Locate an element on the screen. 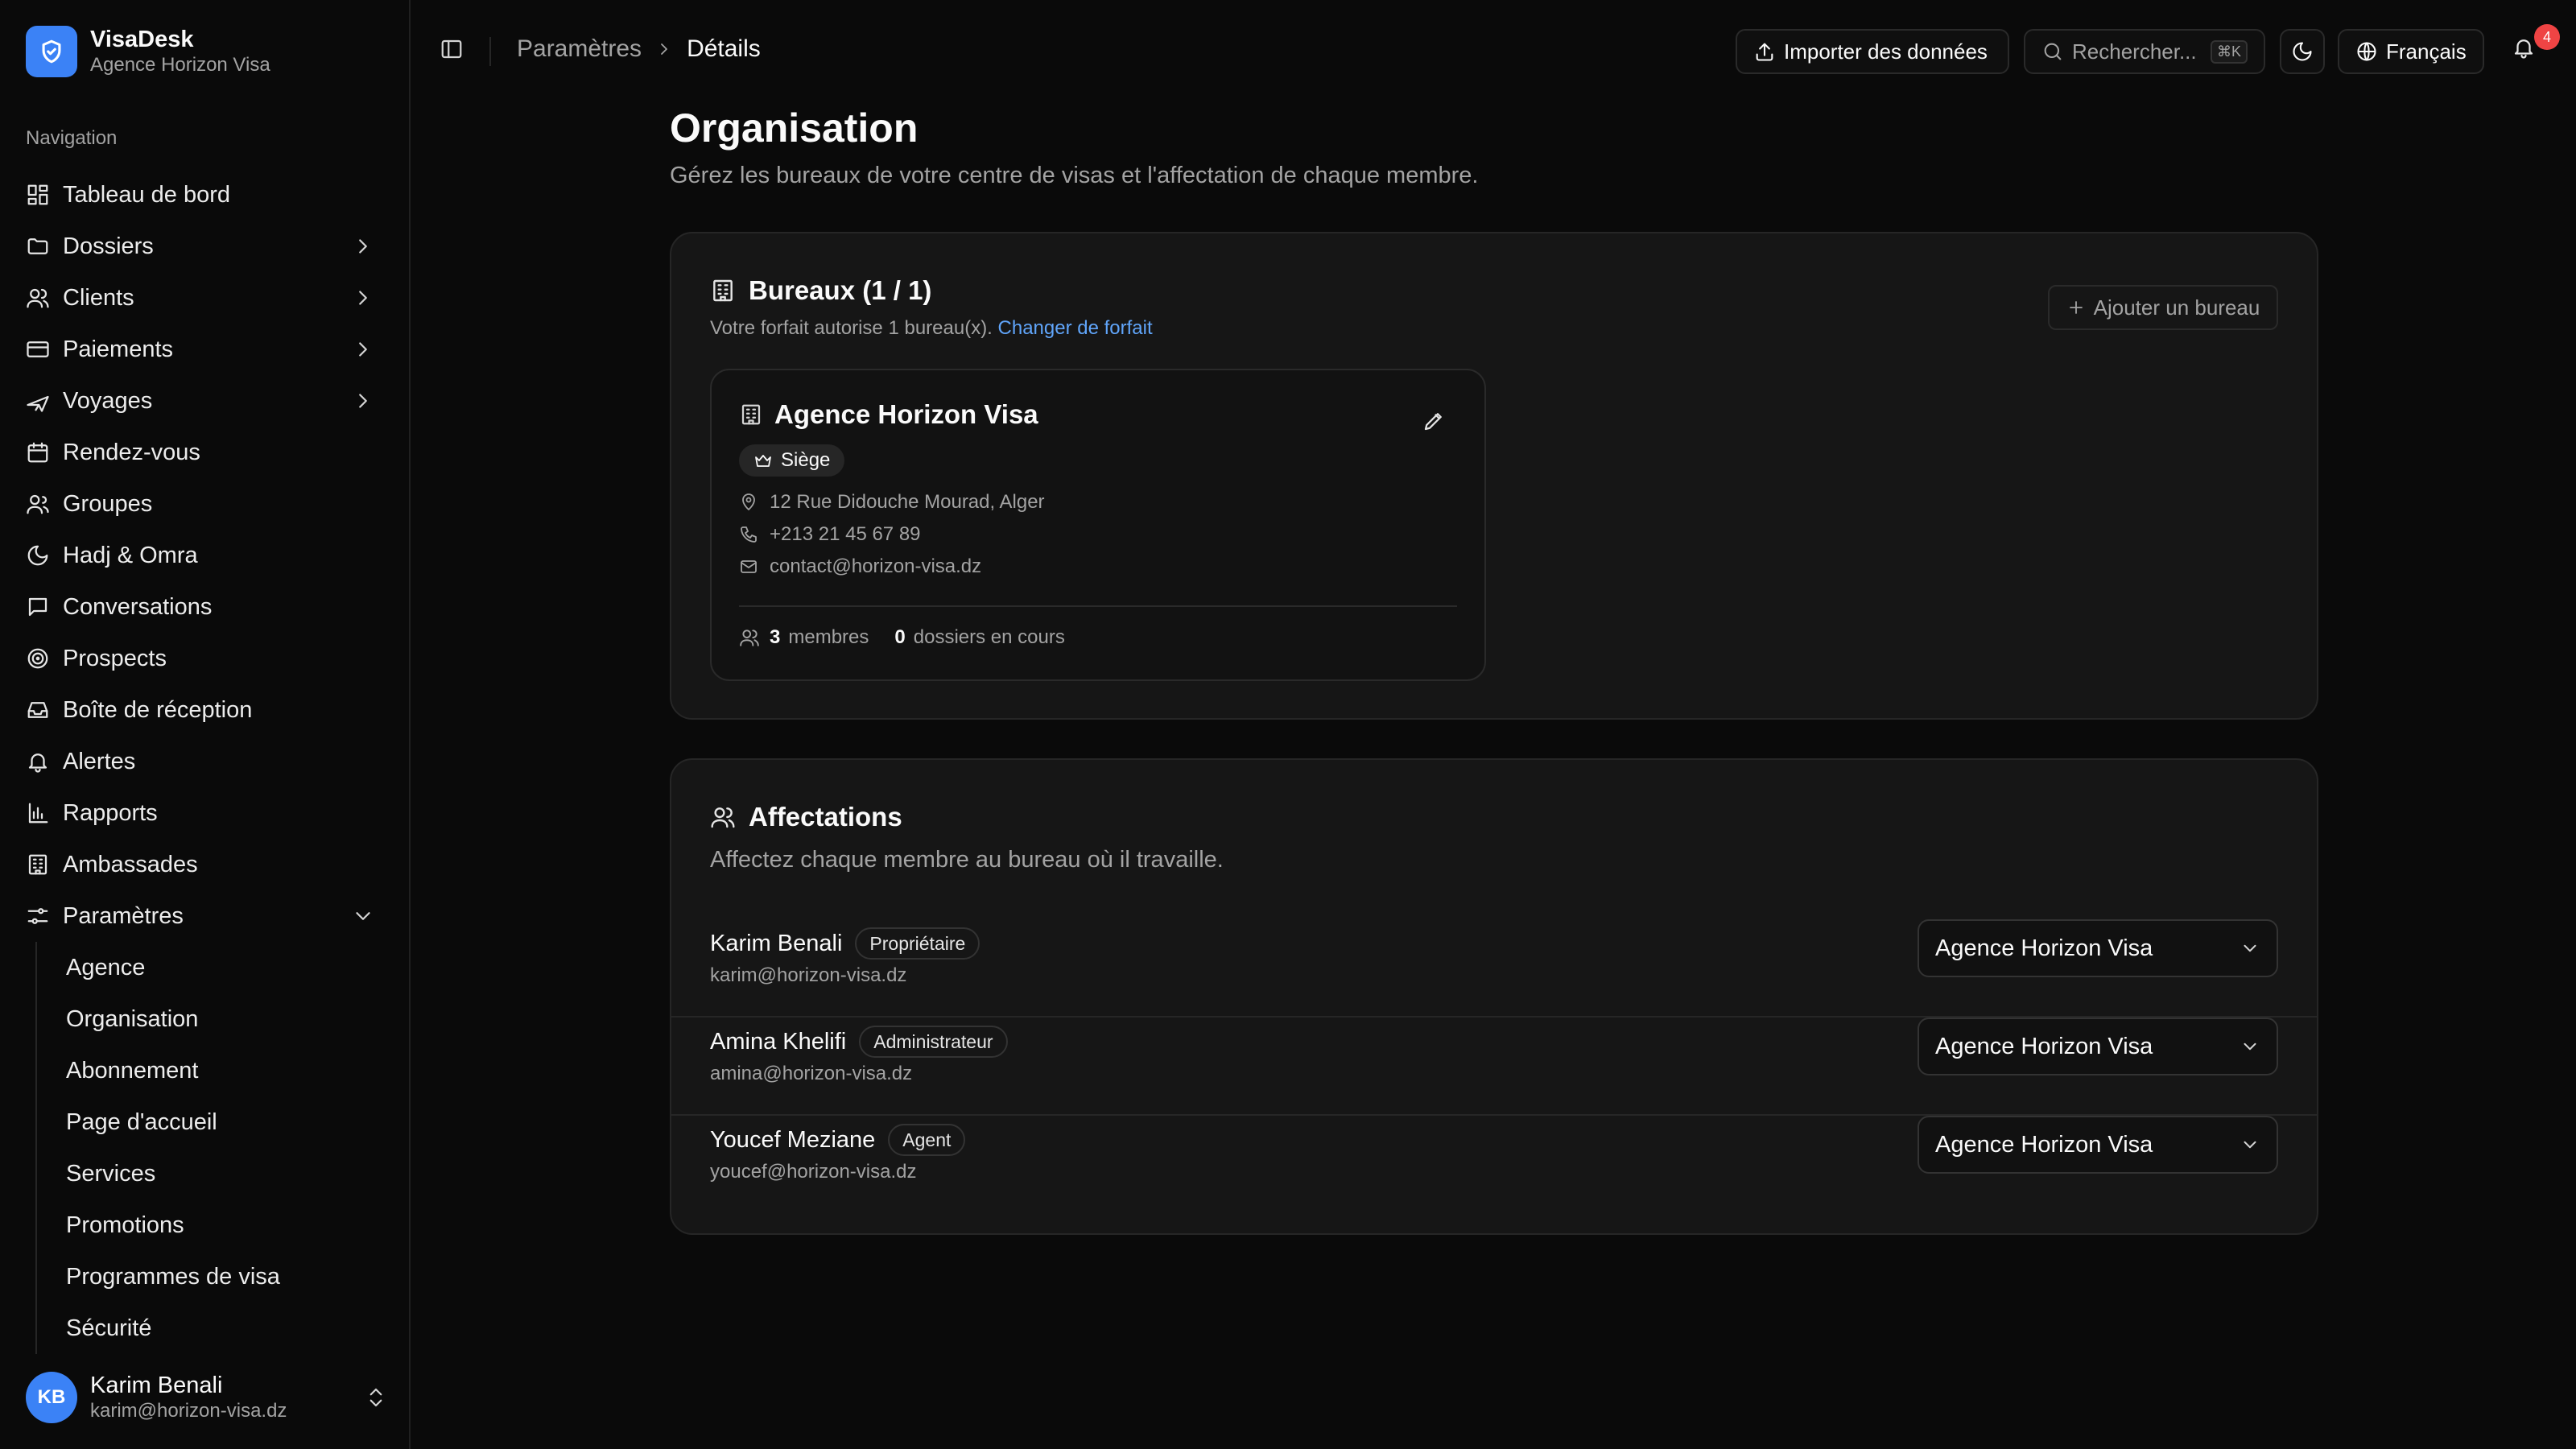 The height and width of the screenshot is (1449, 2576). sidebar-item-voyages: Voyages is located at coordinates (207, 401).